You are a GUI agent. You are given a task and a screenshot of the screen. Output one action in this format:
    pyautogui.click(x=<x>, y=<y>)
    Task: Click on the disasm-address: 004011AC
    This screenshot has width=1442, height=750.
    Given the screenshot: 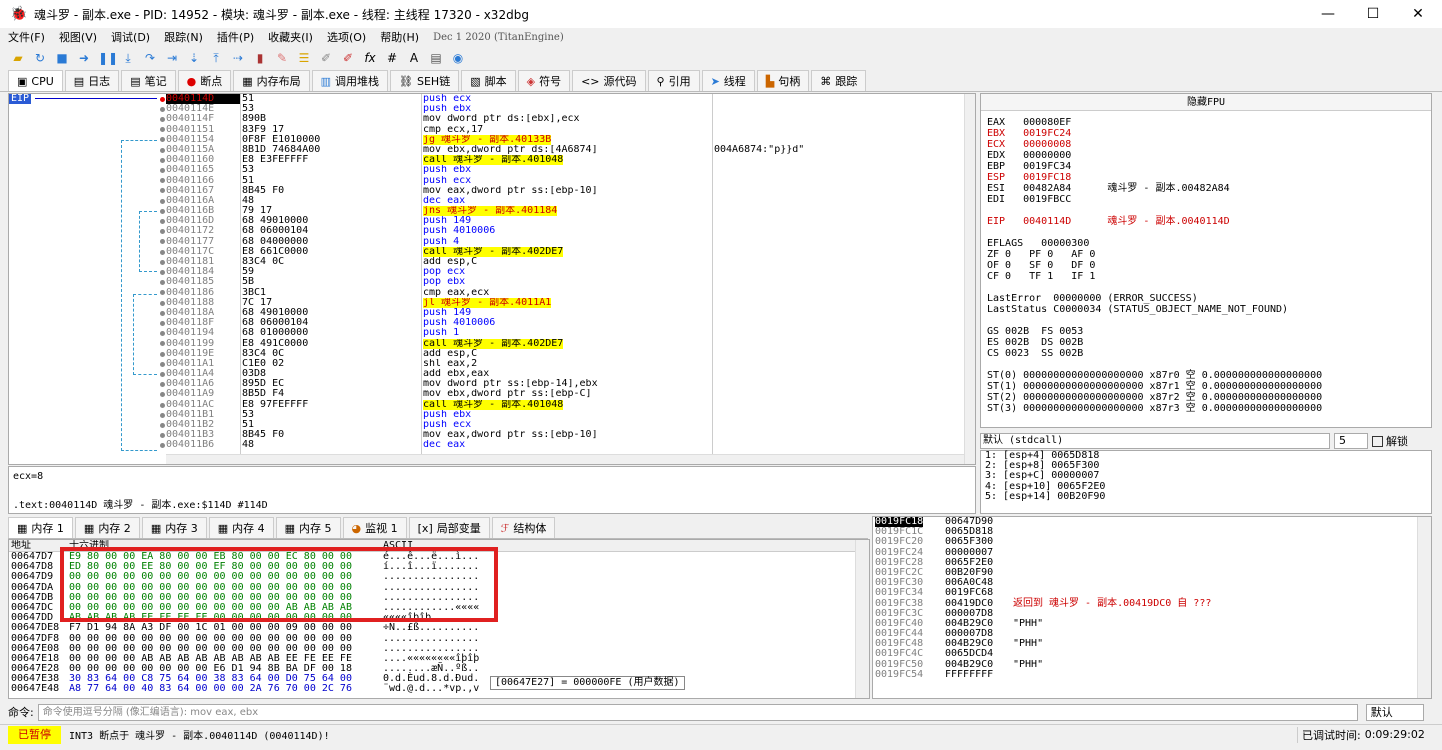 What is the action you would take?
    pyautogui.click(x=203, y=405)
    